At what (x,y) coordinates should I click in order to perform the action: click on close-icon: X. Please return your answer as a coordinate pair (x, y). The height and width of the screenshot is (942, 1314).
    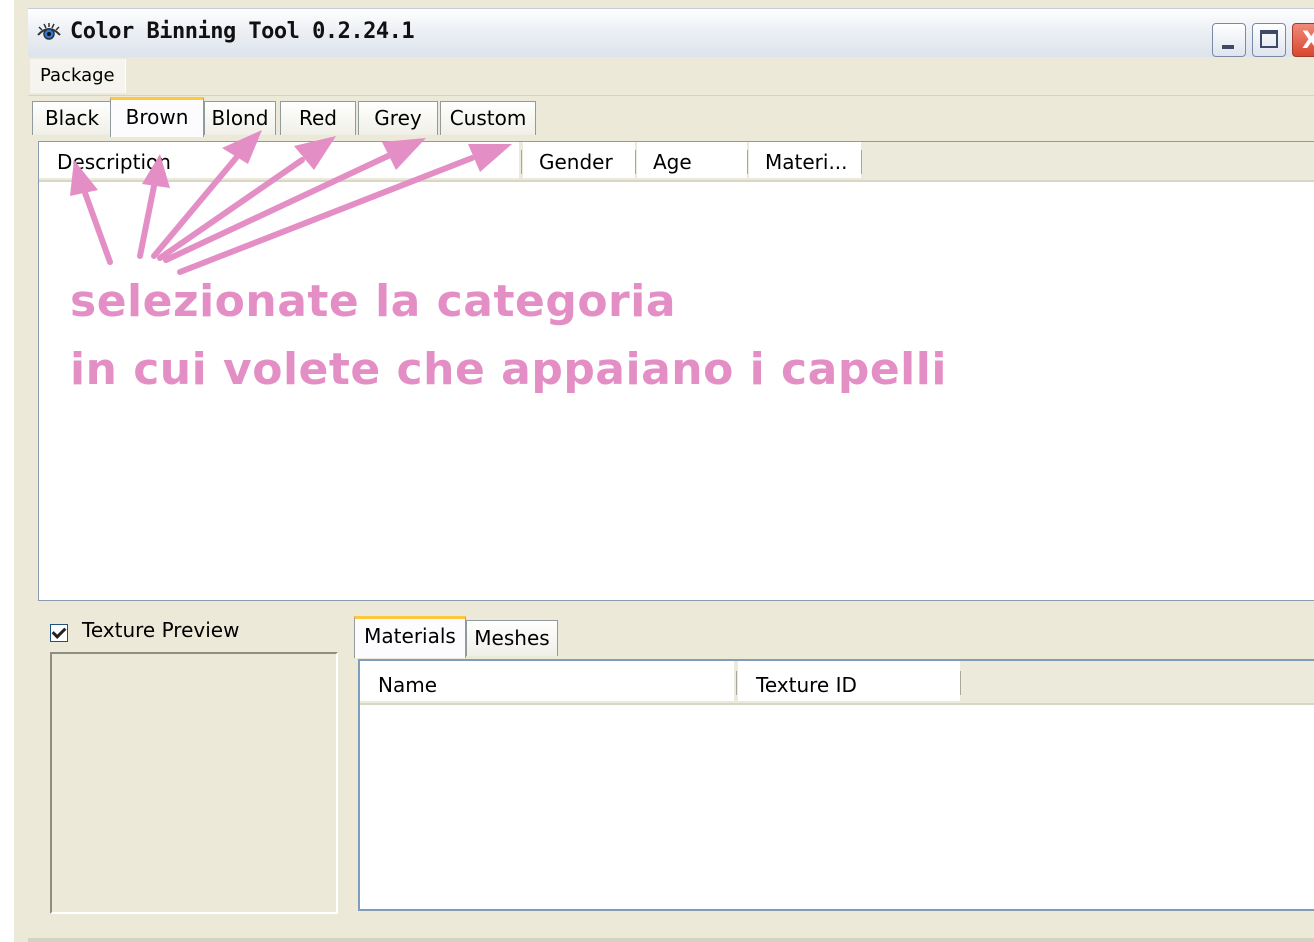
    Looking at the image, I should click on (1308, 40).